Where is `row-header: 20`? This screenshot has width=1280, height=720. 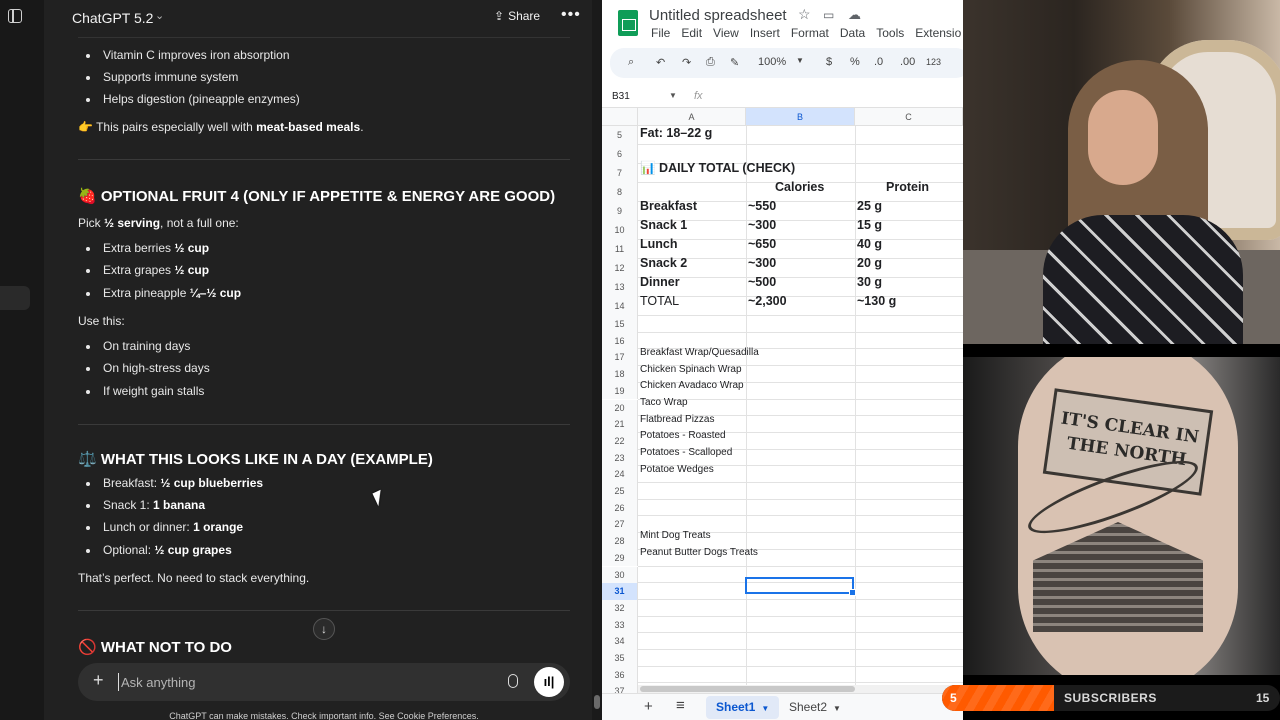 row-header: 20 is located at coordinates (620, 408).